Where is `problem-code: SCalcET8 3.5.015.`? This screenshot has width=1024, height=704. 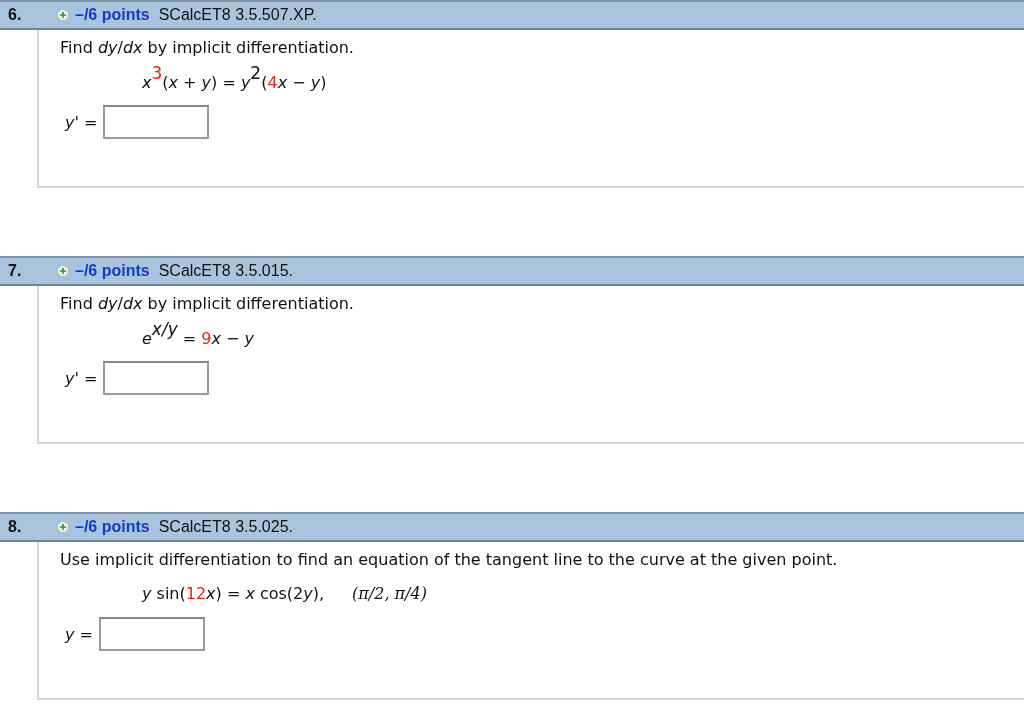
problem-code: SCalcET8 3.5.015. is located at coordinates (225, 271).